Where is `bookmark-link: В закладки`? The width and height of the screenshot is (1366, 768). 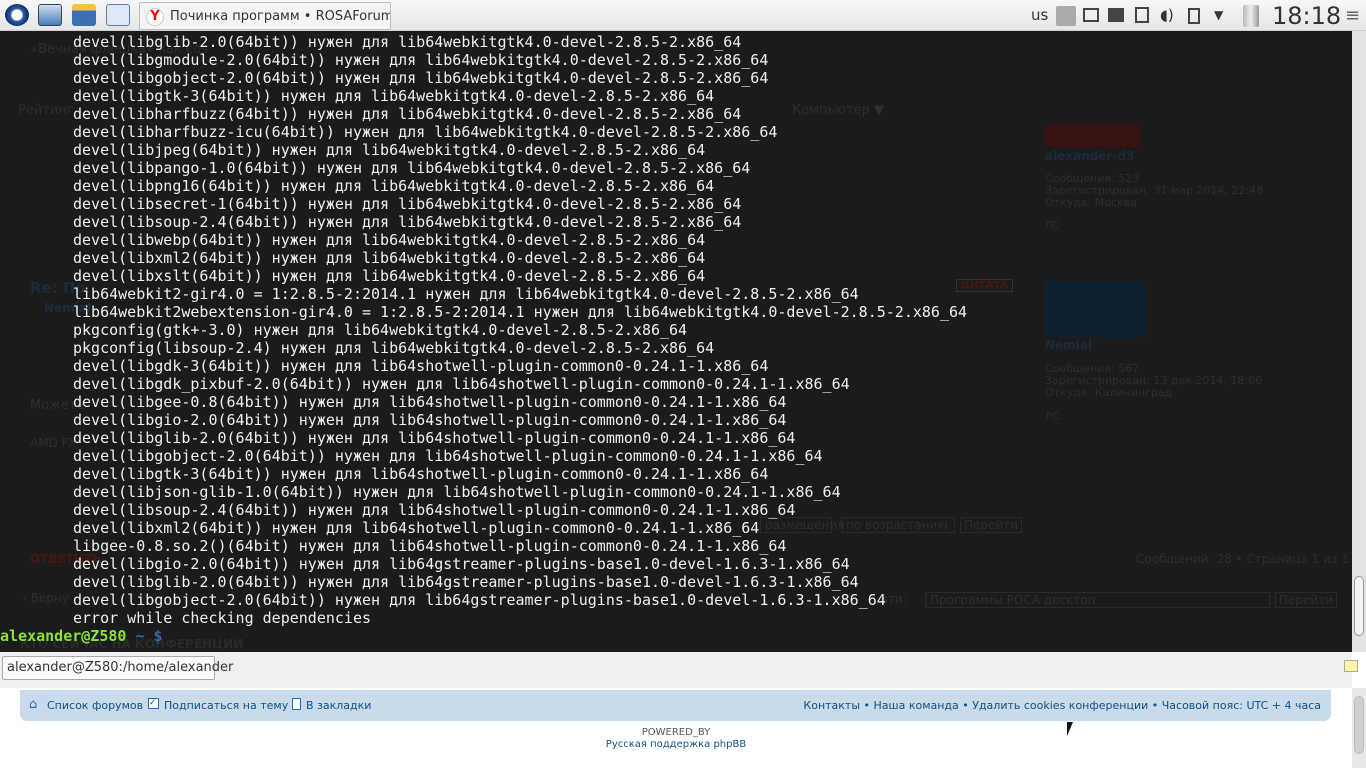 bookmark-link: В закладки is located at coordinates (338, 705).